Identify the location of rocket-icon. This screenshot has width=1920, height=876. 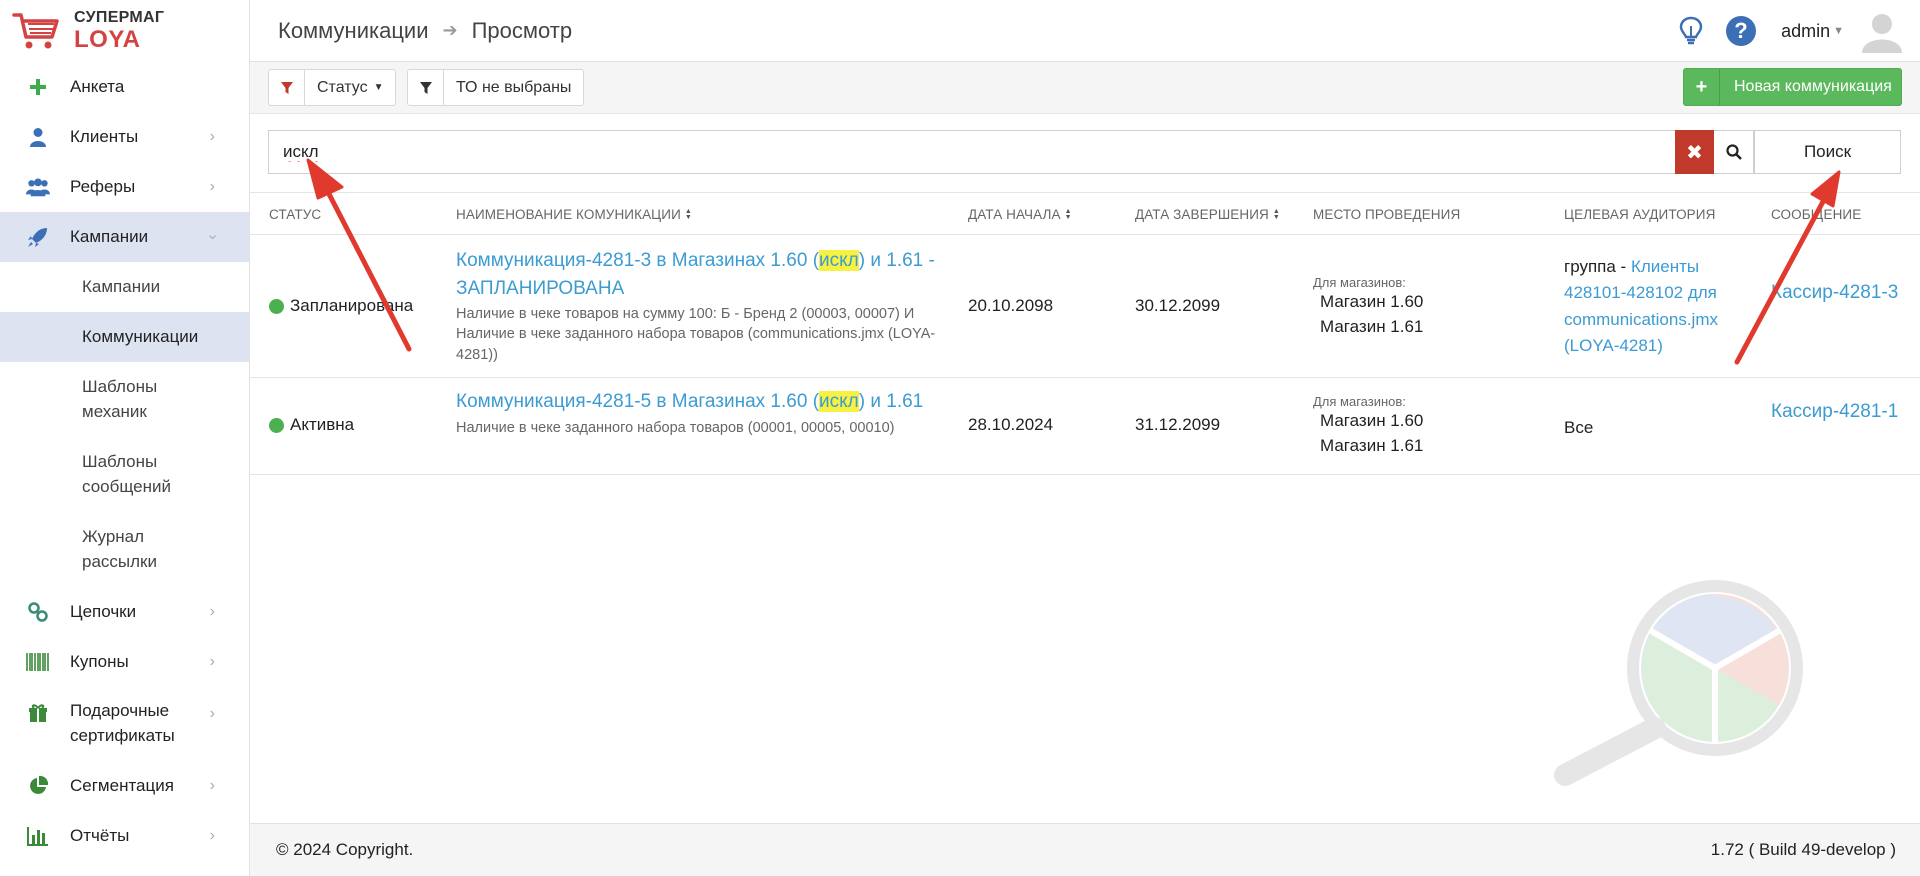
(38, 237).